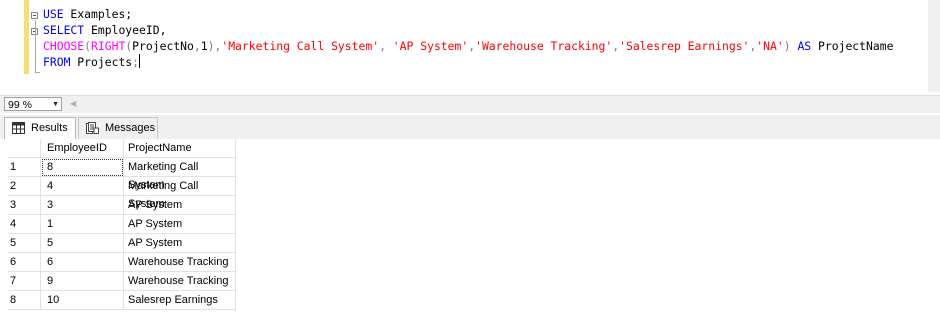 The image size is (940, 328). I want to click on row-number: 7, so click(24, 281).